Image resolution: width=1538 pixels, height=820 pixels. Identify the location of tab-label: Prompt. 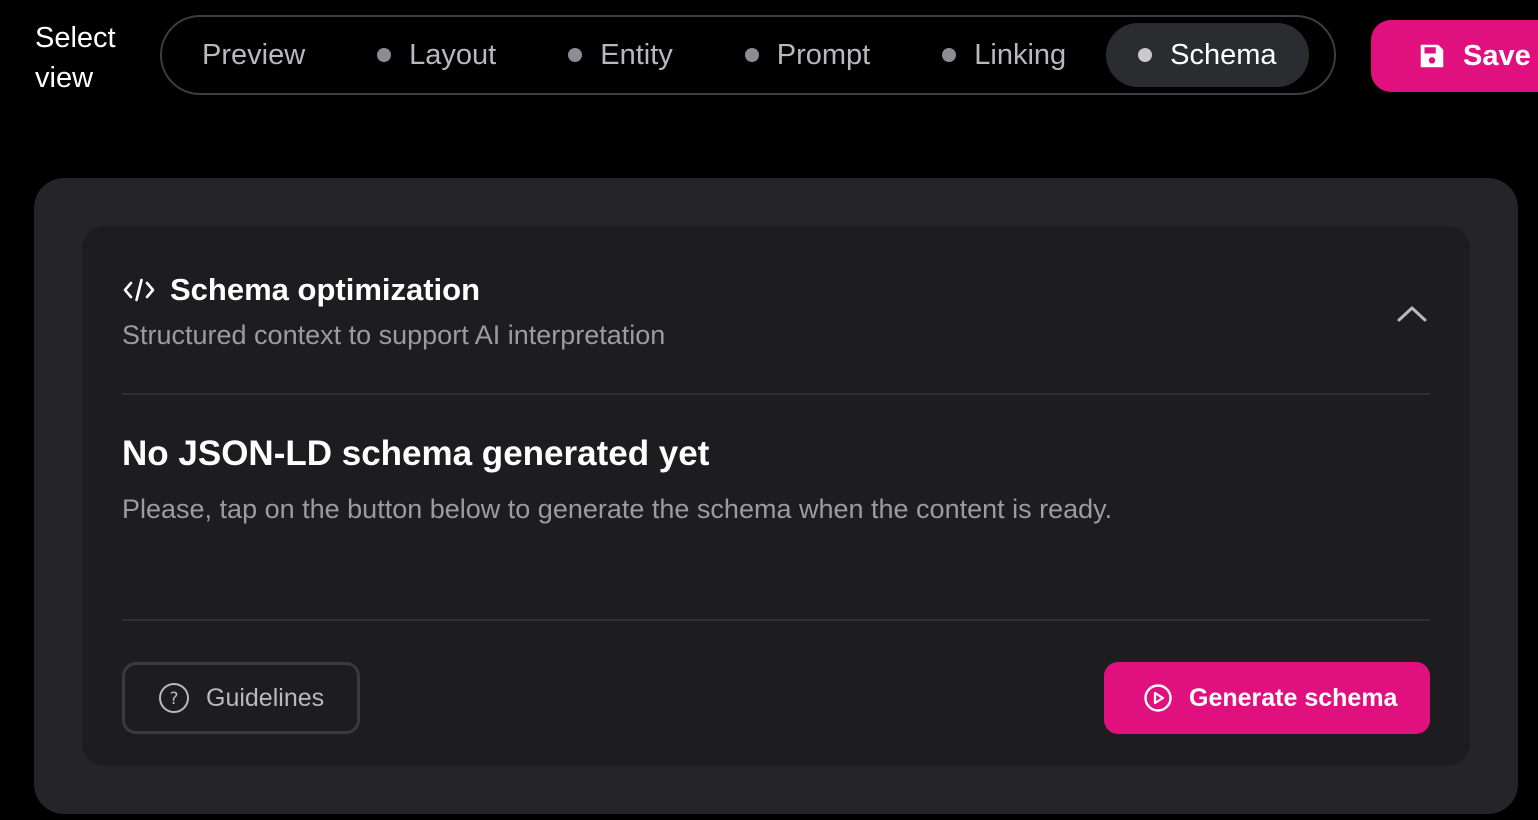
(823, 54).